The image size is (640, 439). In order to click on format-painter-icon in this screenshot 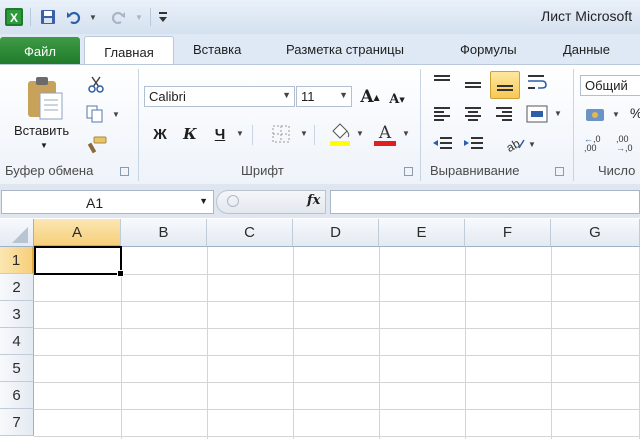, I will do `click(97, 146)`.